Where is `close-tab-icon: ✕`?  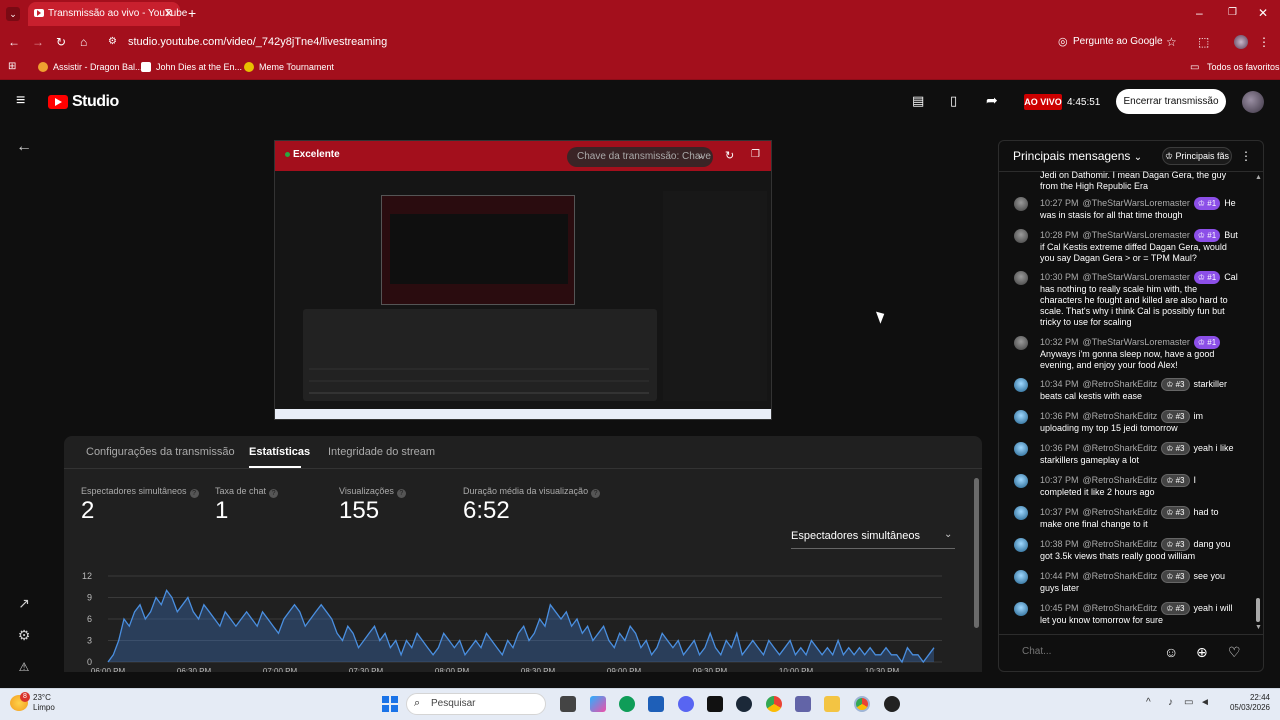 close-tab-icon: ✕ is located at coordinates (168, 14).